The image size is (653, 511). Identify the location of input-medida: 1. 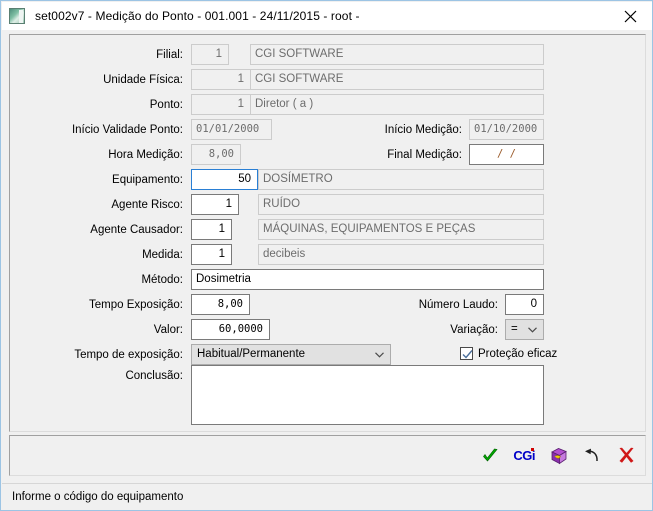
(211, 254).